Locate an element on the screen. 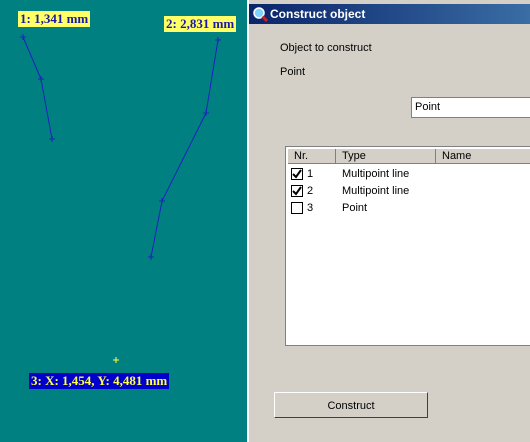 This screenshot has height=442, width=530. line-2-length-label: 2: 2,831 mm is located at coordinates (200, 24).